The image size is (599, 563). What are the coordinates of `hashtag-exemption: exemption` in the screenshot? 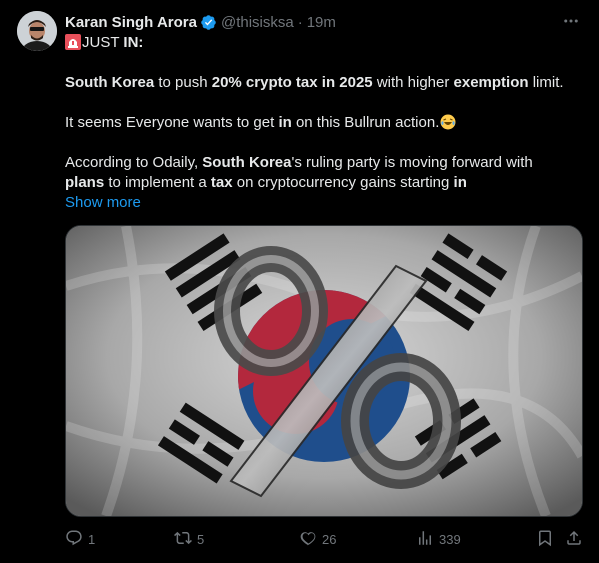 It's located at (491, 82).